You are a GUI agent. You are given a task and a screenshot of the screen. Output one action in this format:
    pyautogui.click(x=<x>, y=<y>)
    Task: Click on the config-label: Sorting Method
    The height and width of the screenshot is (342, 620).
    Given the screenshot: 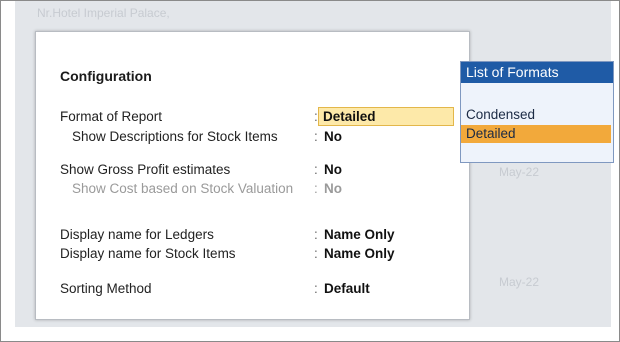 What is the action you would take?
    pyautogui.click(x=106, y=288)
    